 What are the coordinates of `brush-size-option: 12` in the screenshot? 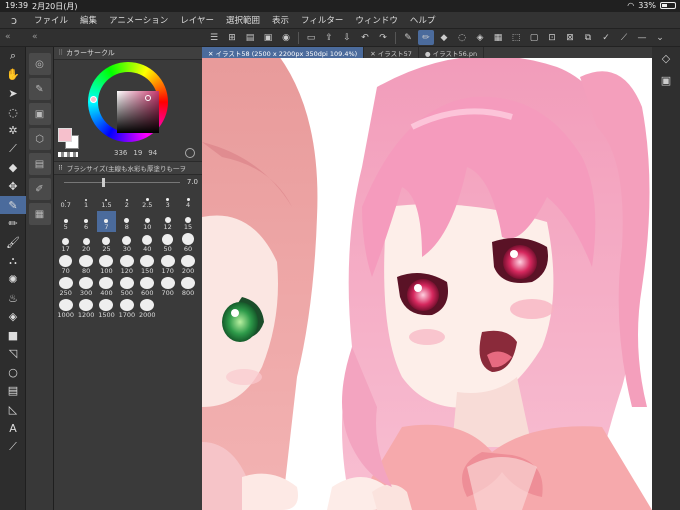 It's located at (167, 221).